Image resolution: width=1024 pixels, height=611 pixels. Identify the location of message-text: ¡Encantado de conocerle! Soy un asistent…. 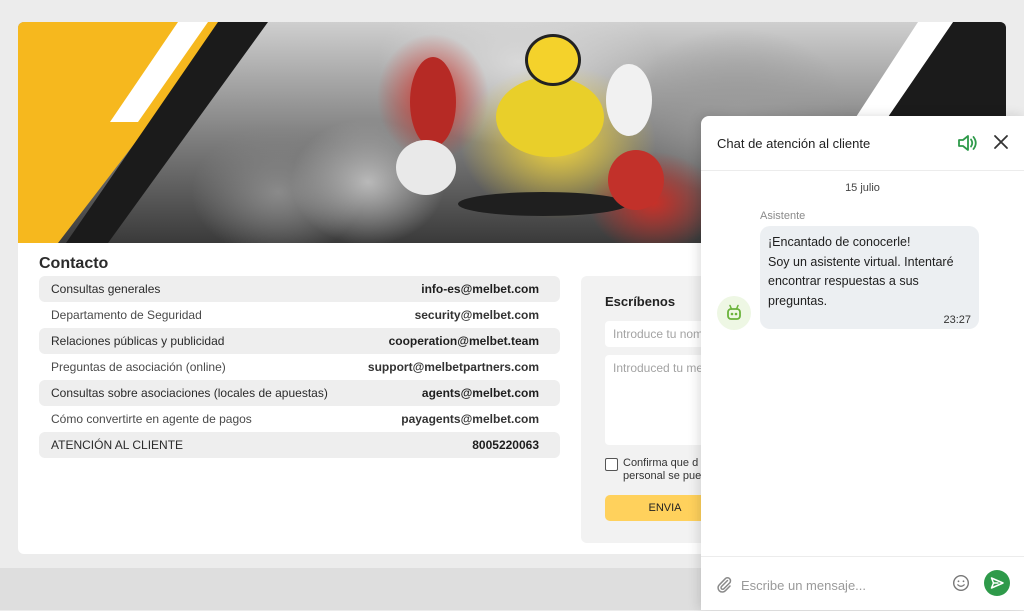
(861, 271).